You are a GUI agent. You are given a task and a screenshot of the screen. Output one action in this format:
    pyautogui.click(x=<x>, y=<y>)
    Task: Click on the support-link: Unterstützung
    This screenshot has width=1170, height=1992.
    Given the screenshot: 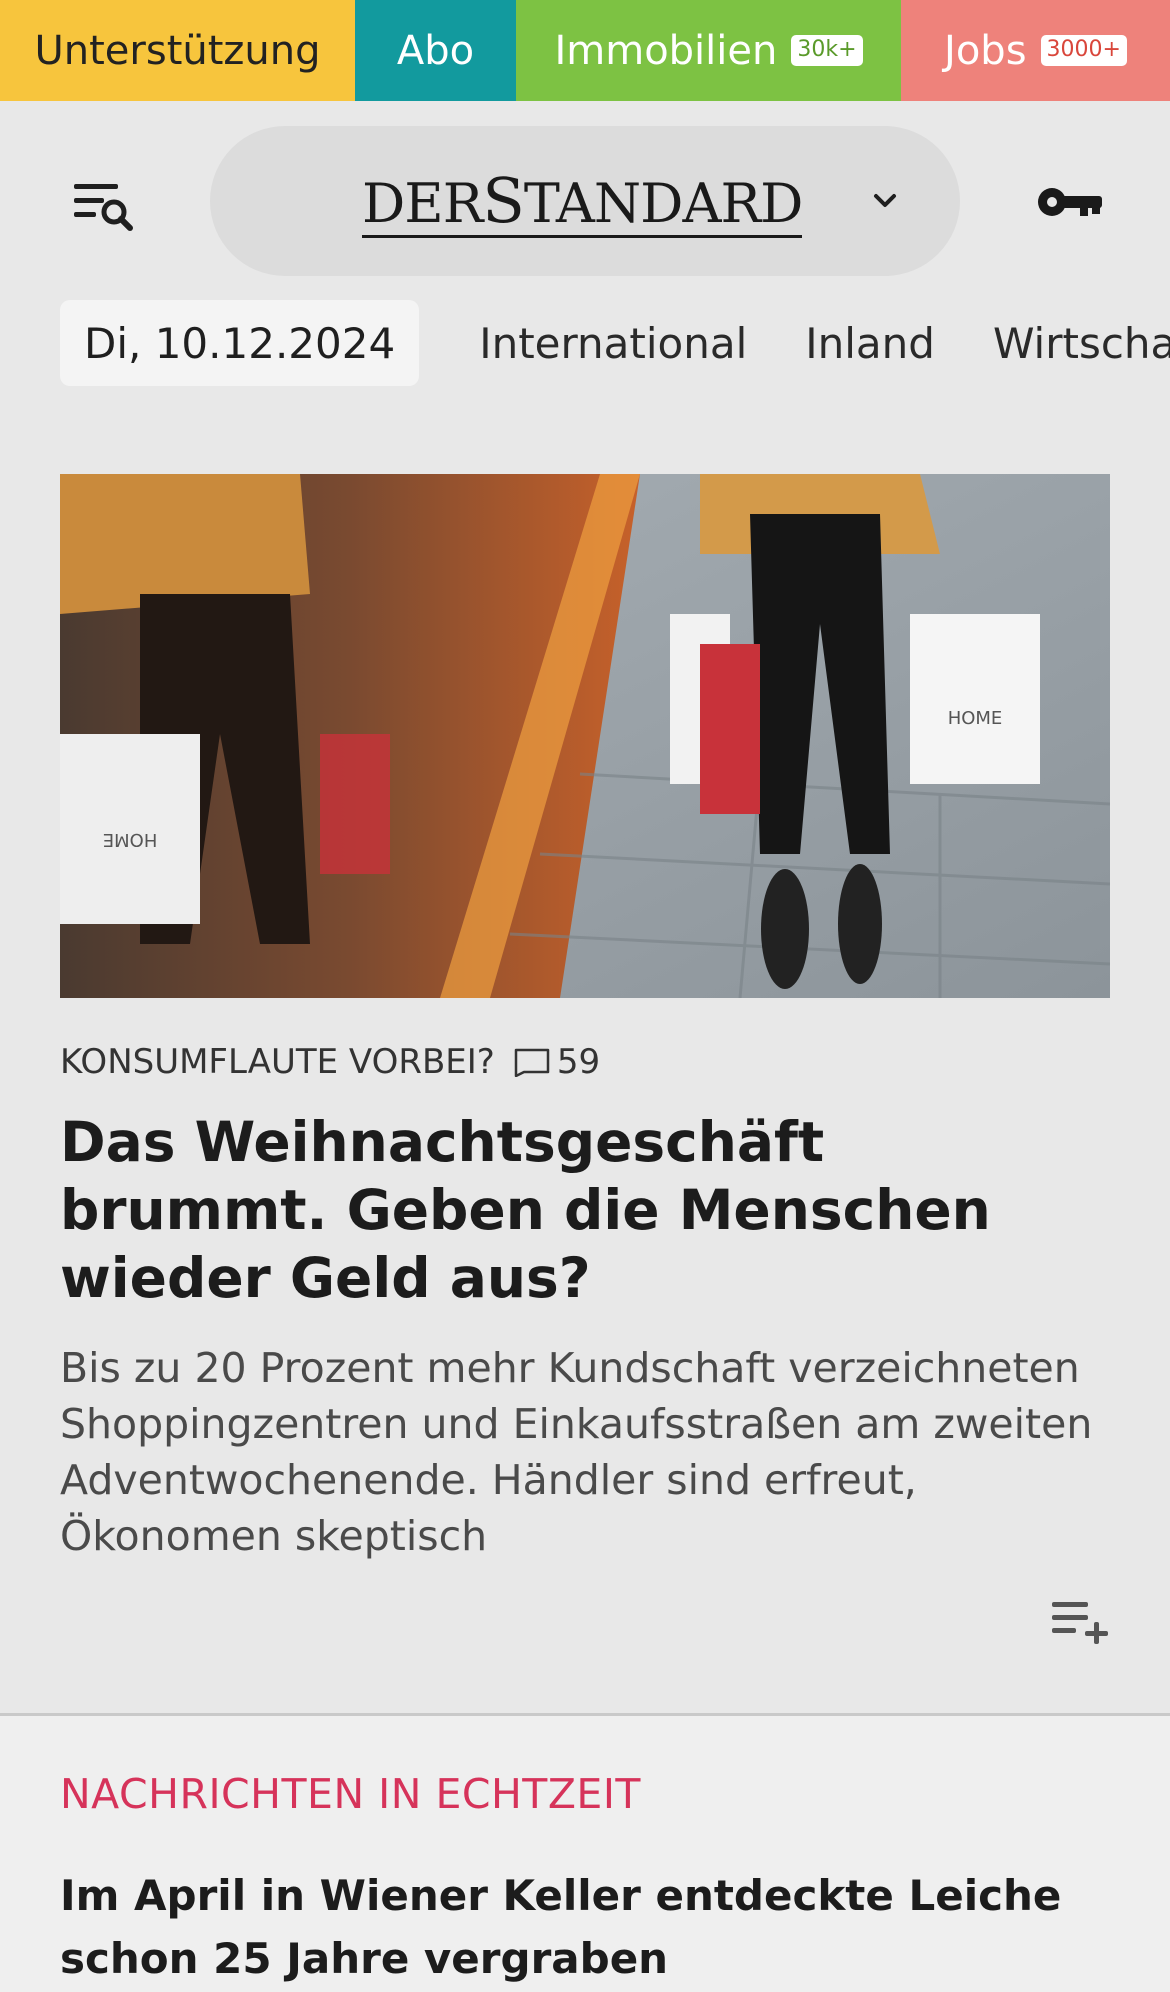 What is the action you would take?
    pyautogui.click(x=177, y=50)
    